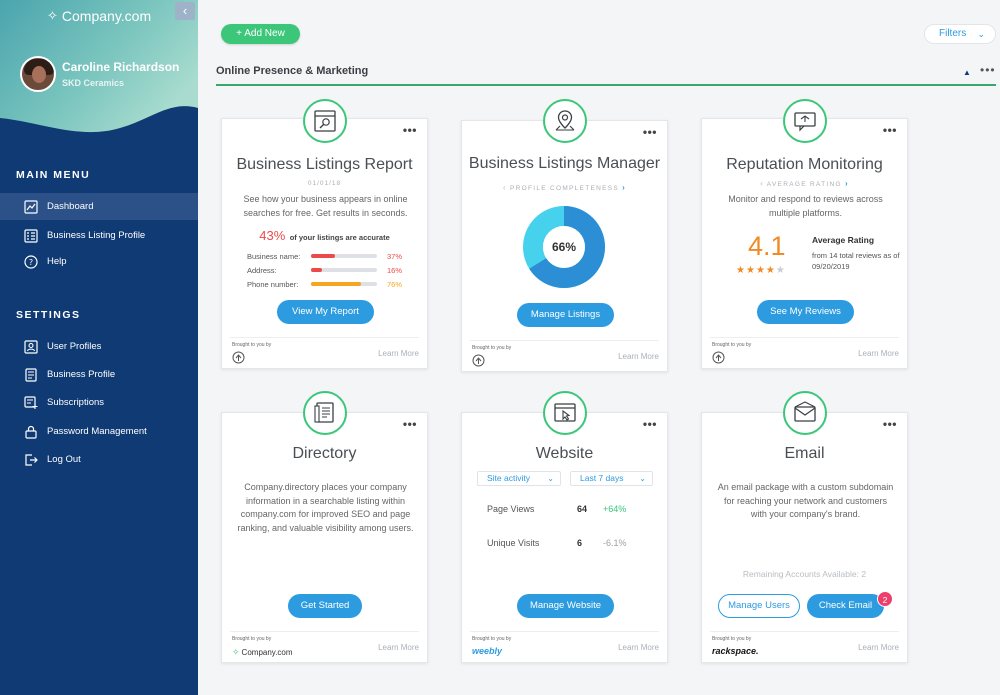 The width and height of the screenshot is (1000, 695). I want to click on card-title: Website, so click(564, 453).